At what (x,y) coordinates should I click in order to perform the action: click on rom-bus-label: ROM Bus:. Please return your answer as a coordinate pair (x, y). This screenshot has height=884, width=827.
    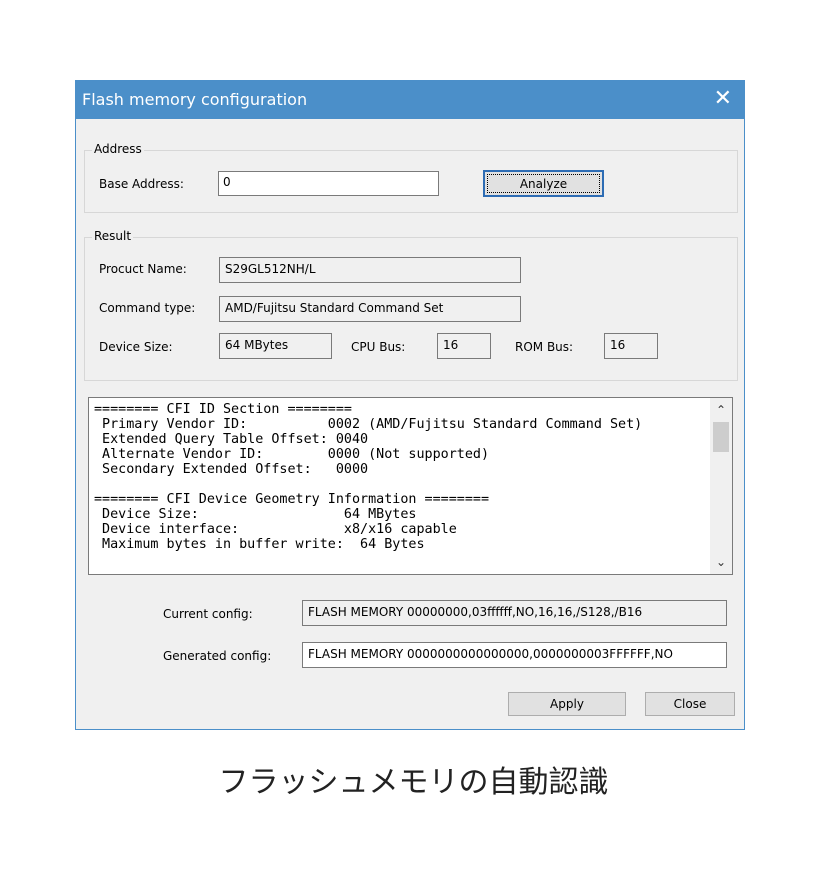
    Looking at the image, I should click on (544, 347).